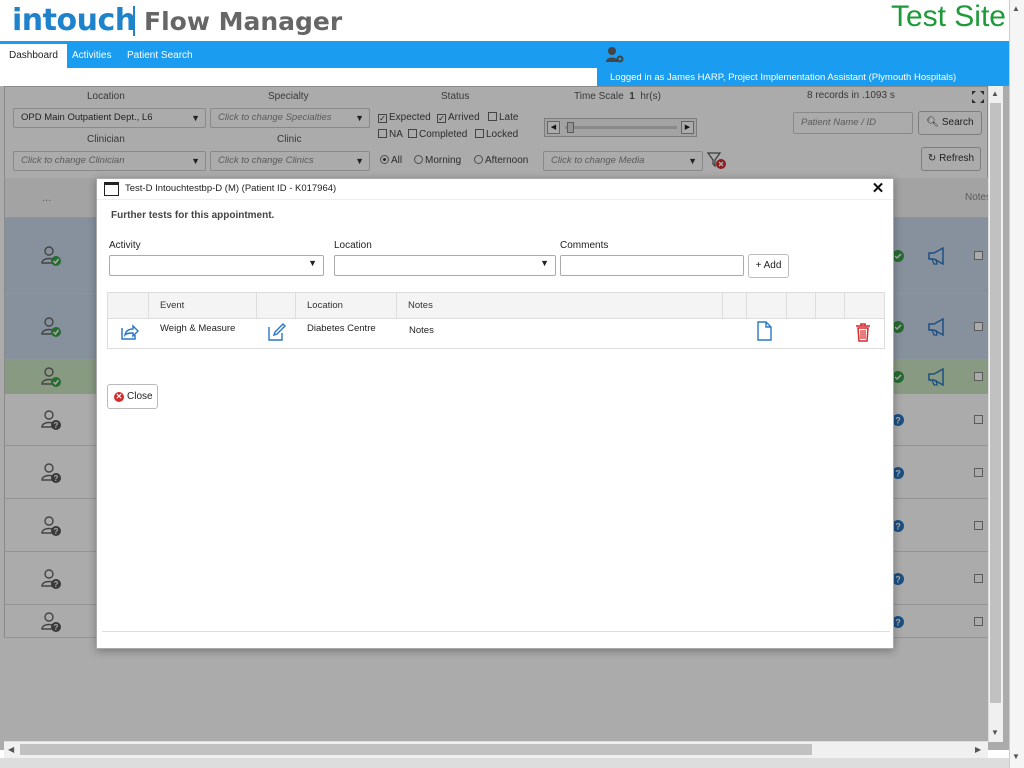  Describe the element at coordinates (512, 54) in the screenshot. I see `main-nav: Dashboard Activities Patient Search` at that location.